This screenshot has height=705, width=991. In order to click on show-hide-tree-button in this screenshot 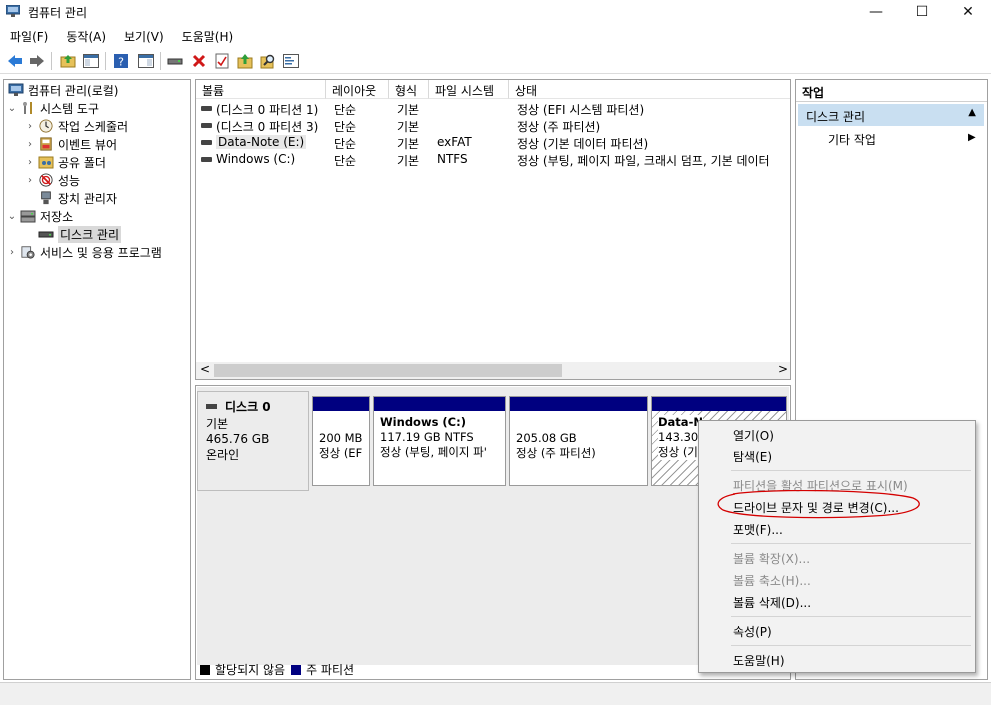, I will do `click(91, 61)`.